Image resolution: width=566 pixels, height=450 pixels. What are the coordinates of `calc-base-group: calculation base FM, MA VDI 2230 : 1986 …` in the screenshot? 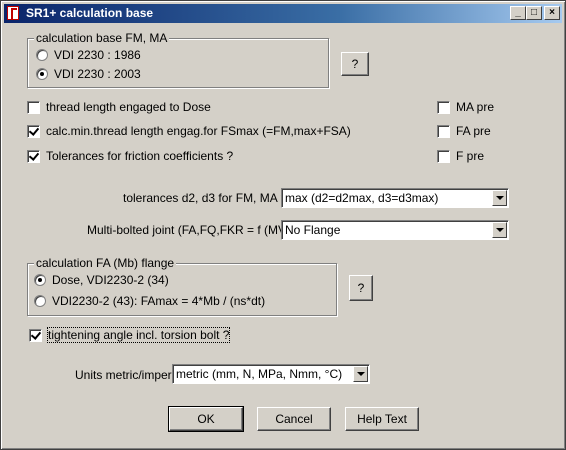 It's located at (178, 59).